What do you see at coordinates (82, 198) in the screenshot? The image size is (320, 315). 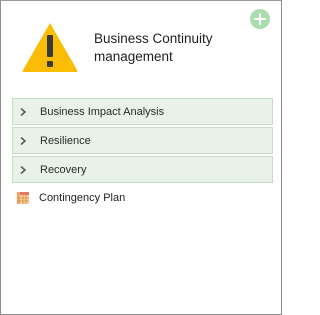 I see `contingency-plan-label: Contingency Plan` at bounding box center [82, 198].